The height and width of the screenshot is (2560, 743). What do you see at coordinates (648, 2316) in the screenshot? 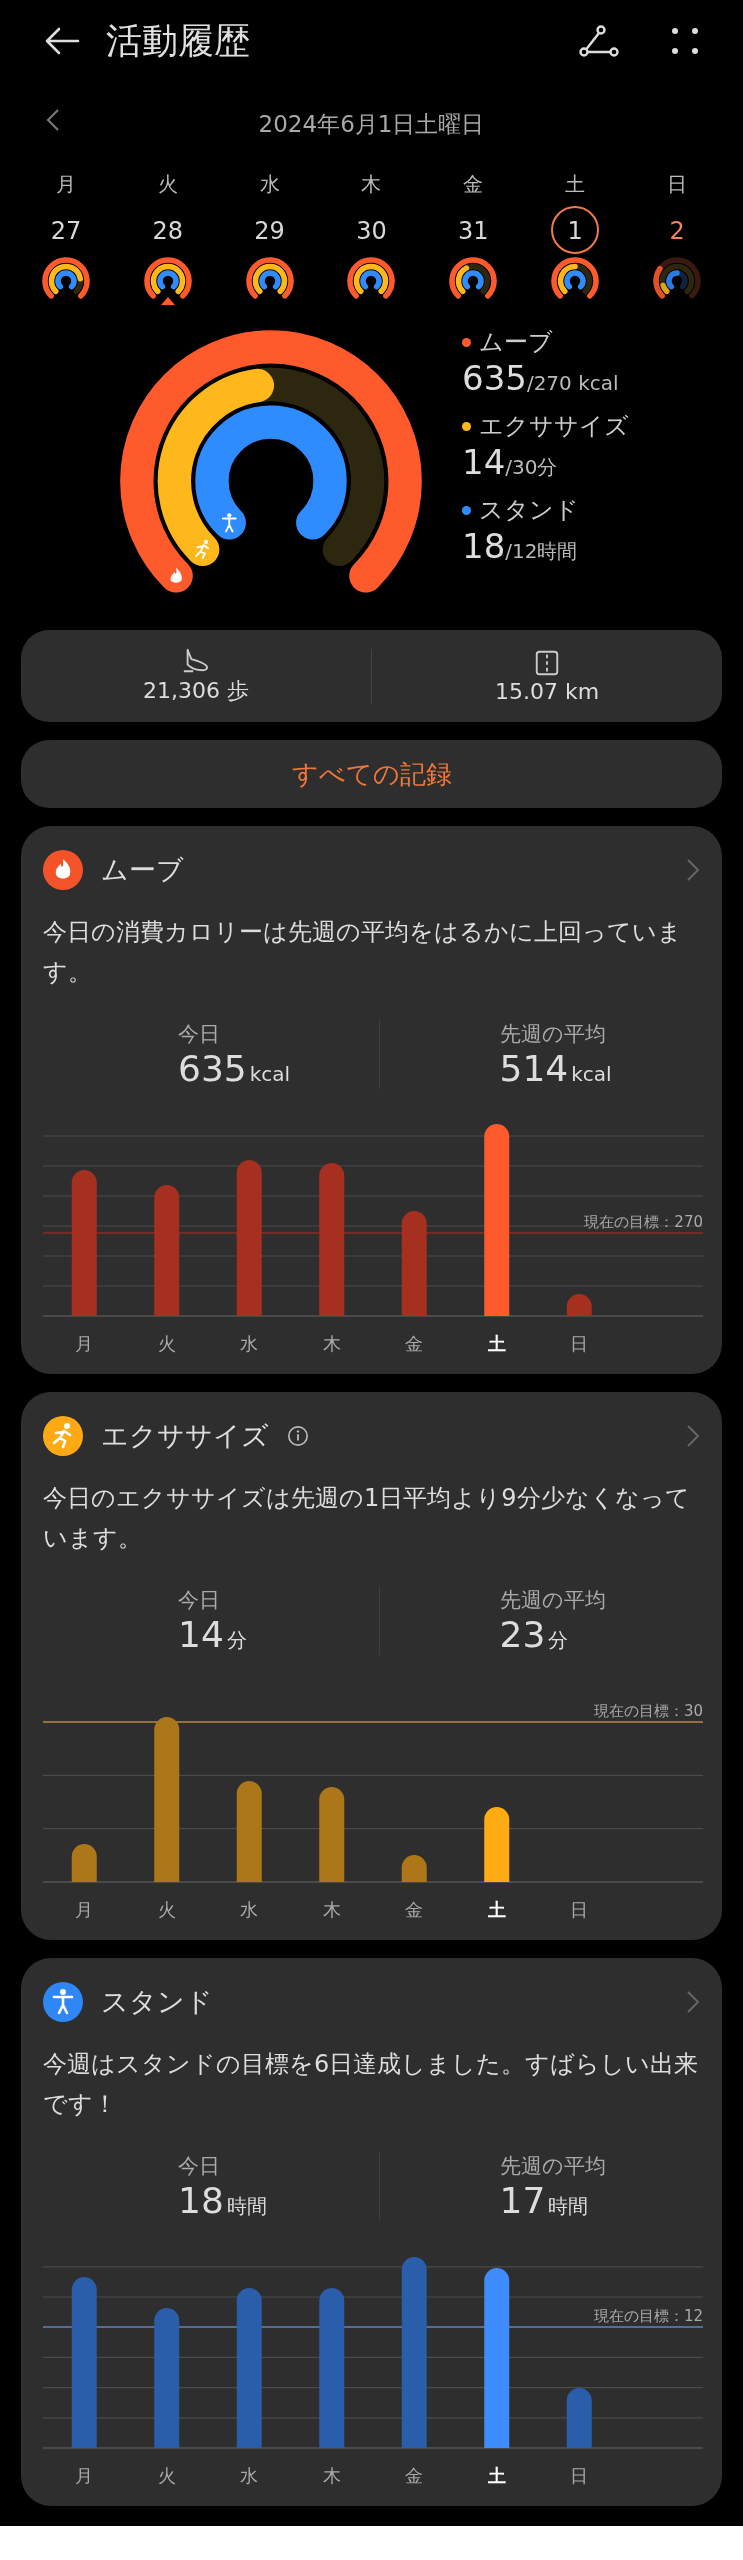
I see `goal-label: 現在の目標：12` at bounding box center [648, 2316].